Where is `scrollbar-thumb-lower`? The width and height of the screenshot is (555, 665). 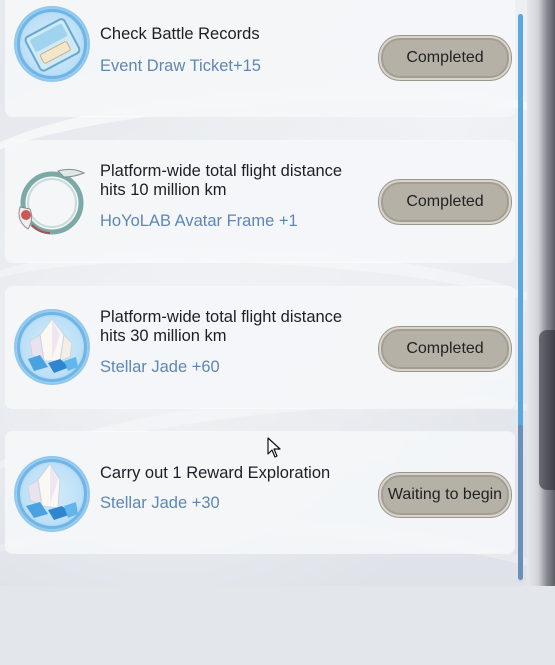 scrollbar-thumb-lower is located at coordinates (520, 502).